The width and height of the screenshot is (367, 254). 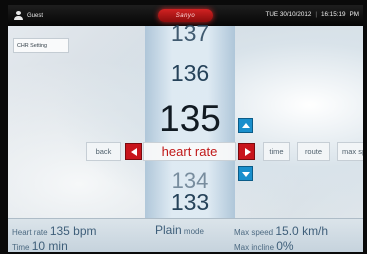 I want to click on date: TUE 30/10/2012, so click(x=288, y=14).